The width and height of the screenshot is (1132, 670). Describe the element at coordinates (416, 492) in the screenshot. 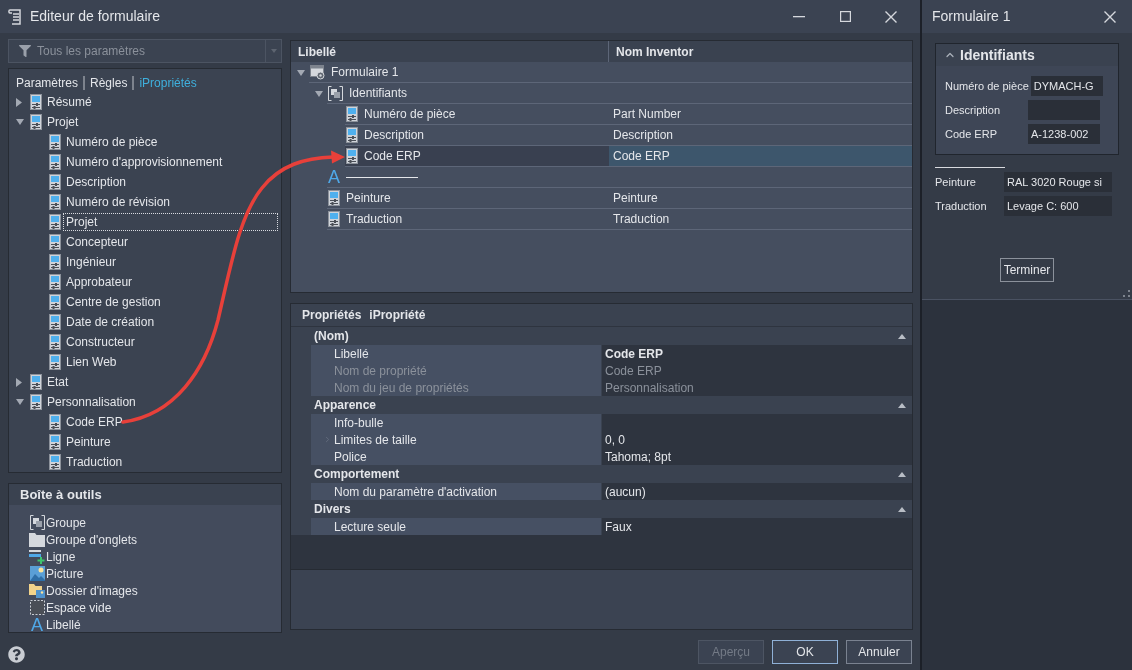

I see `property-name: Nom du paramètre d'activation` at that location.